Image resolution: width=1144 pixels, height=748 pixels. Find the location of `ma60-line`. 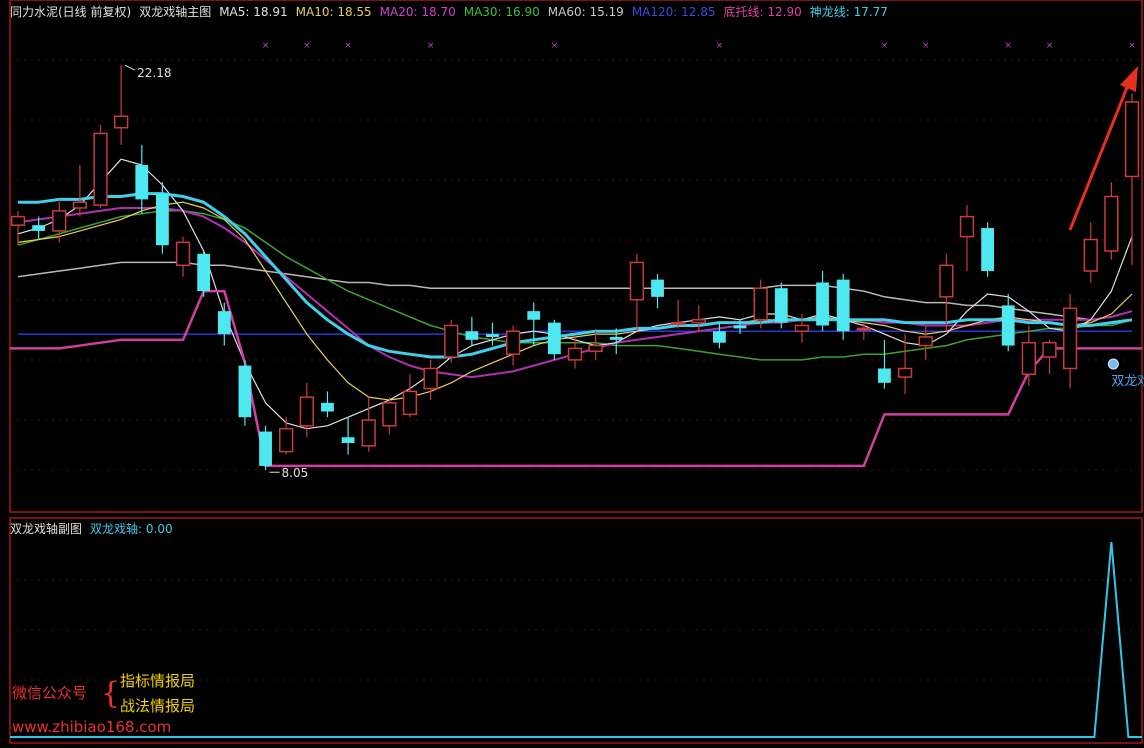

ma60-line is located at coordinates (575, 291).